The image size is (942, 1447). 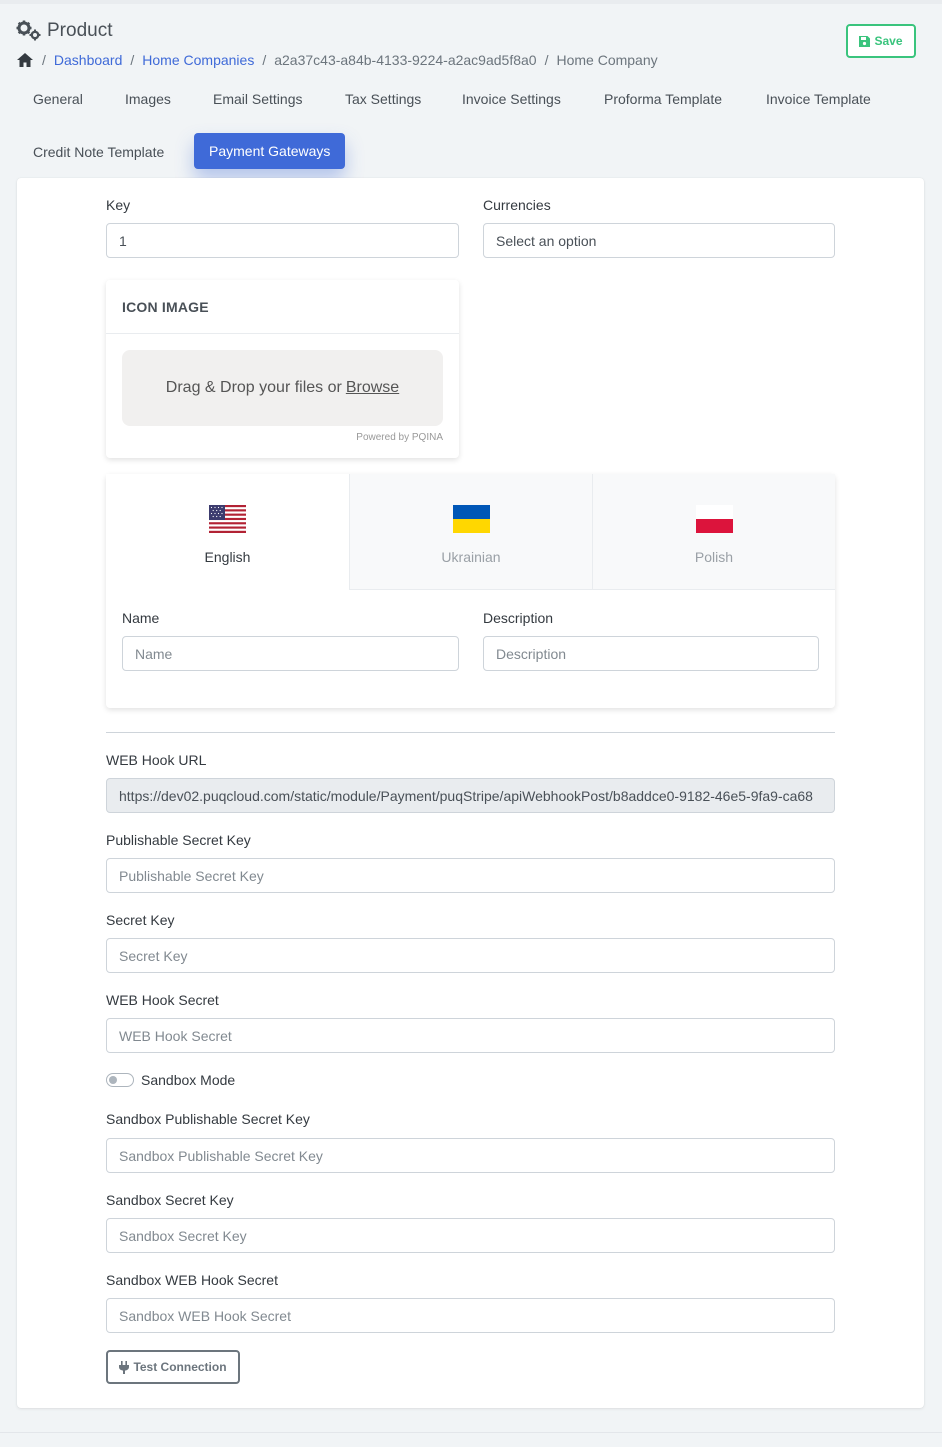 What do you see at coordinates (227, 557) in the screenshot?
I see `language-english-label: English` at bounding box center [227, 557].